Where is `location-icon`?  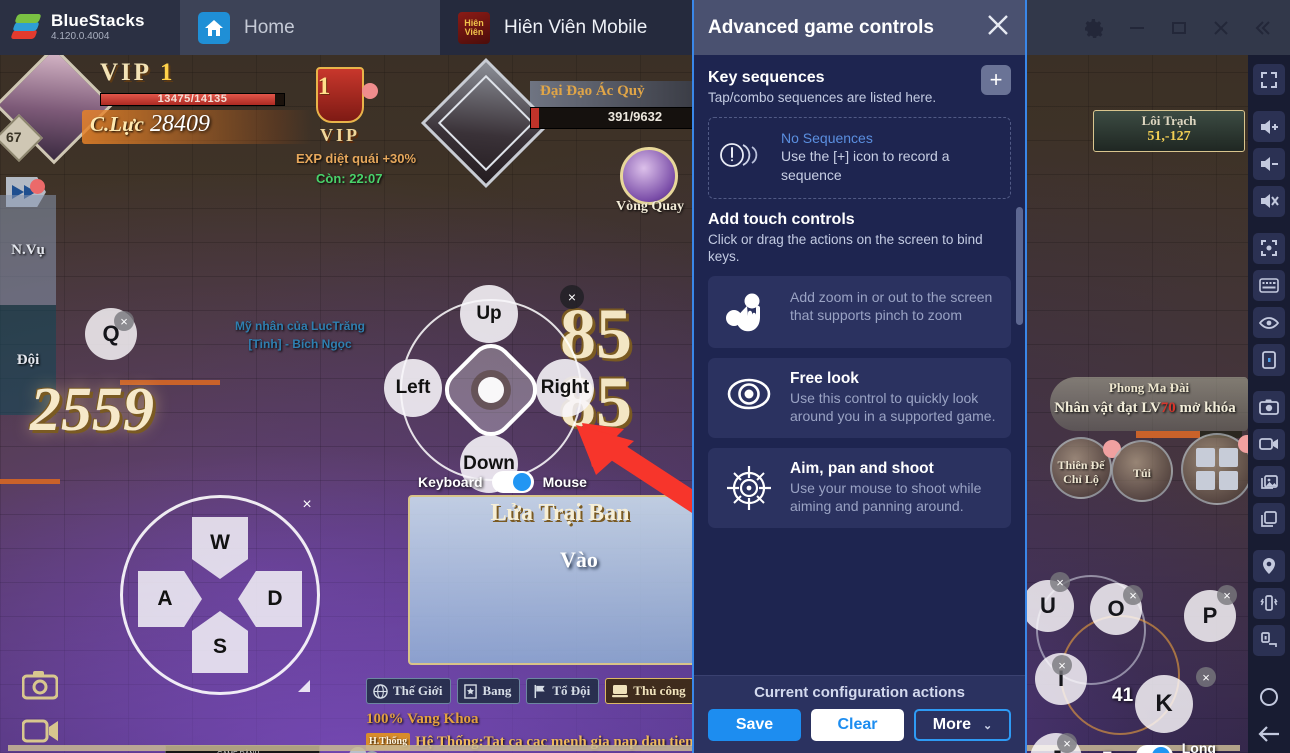 location-icon is located at coordinates (1269, 566).